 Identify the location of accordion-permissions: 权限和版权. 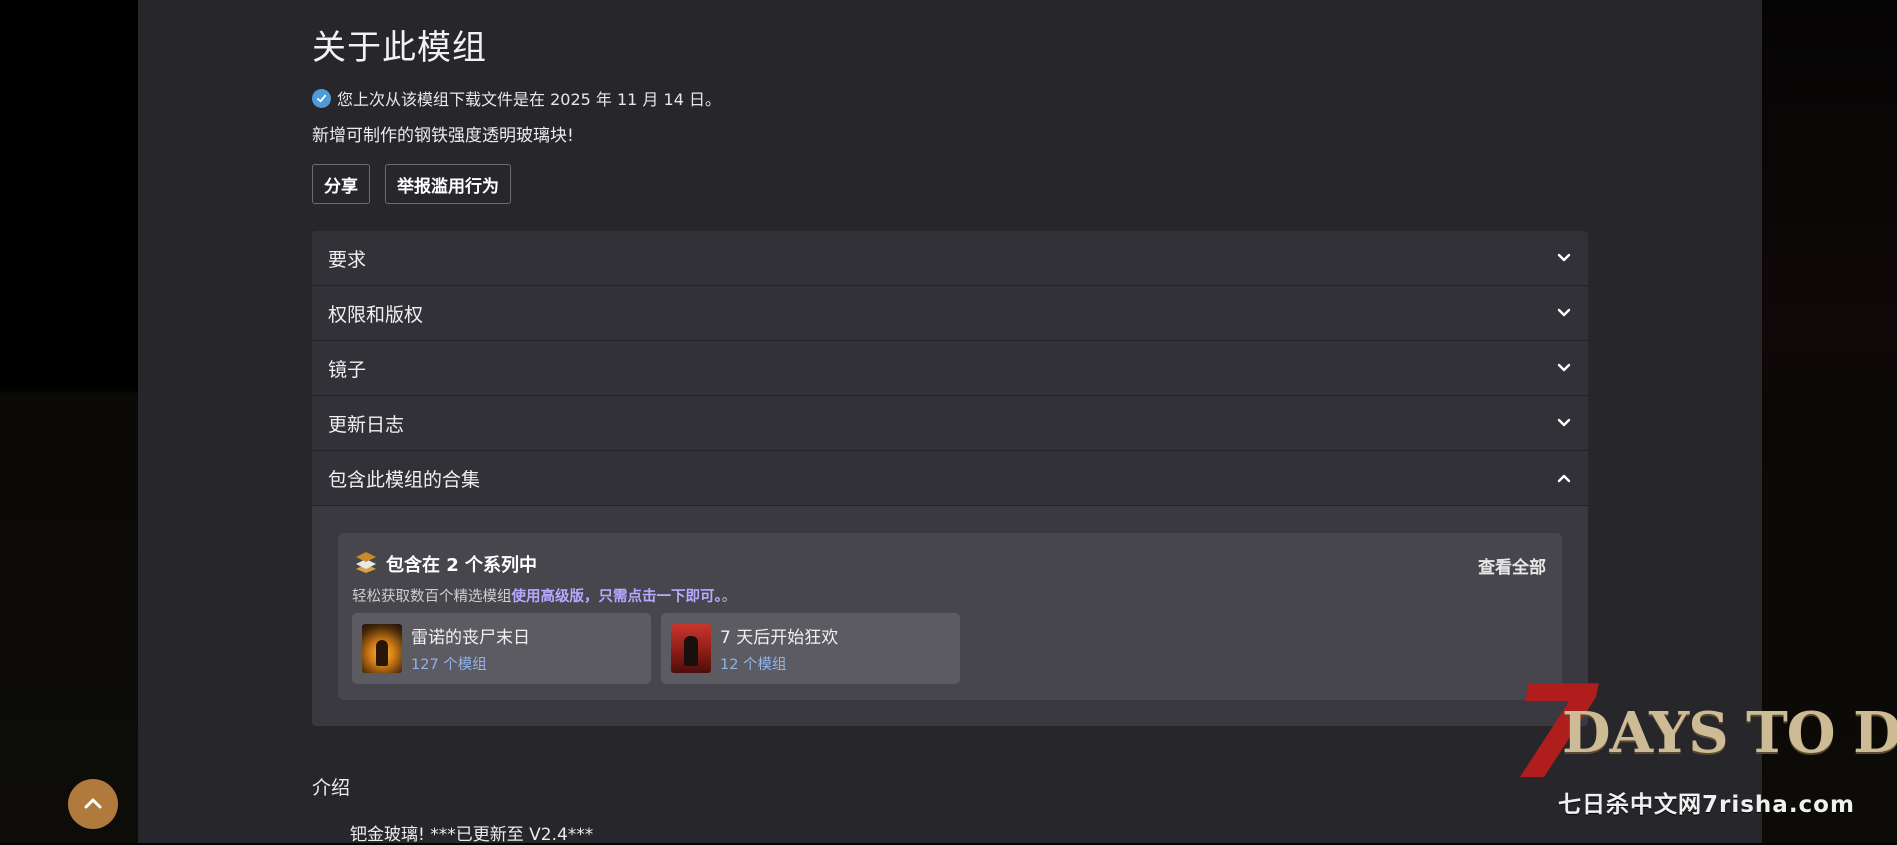
(950, 313).